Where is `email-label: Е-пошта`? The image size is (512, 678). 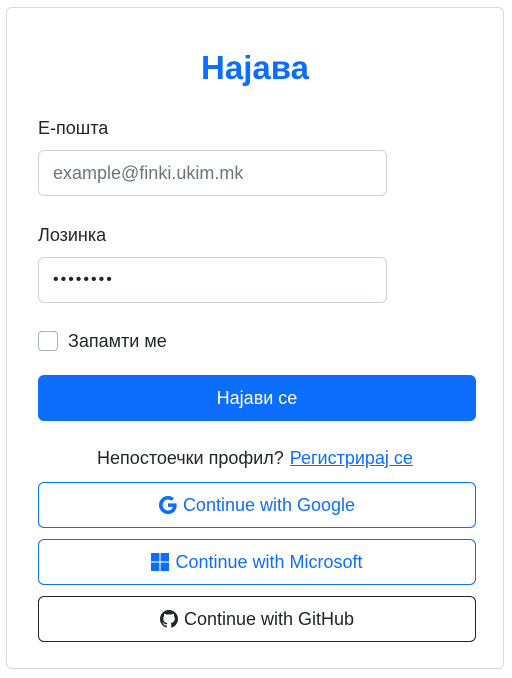
email-label: Е-пошта is located at coordinates (73, 128).